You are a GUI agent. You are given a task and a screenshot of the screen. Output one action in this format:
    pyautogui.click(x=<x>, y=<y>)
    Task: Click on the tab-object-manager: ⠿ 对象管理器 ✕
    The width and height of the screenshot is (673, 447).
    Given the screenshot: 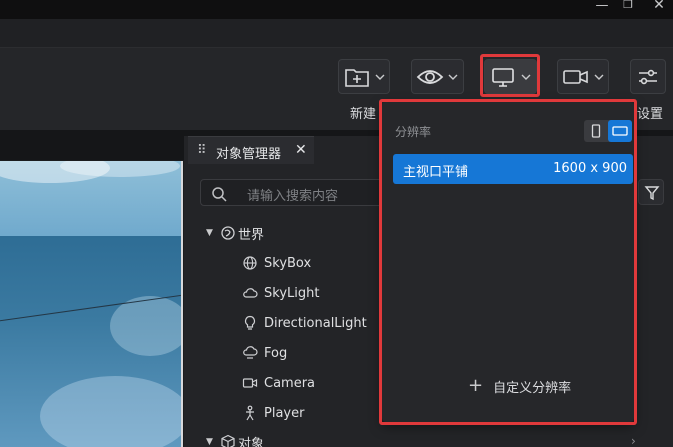 What is the action you would take?
    pyautogui.click(x=251, y=150)
    